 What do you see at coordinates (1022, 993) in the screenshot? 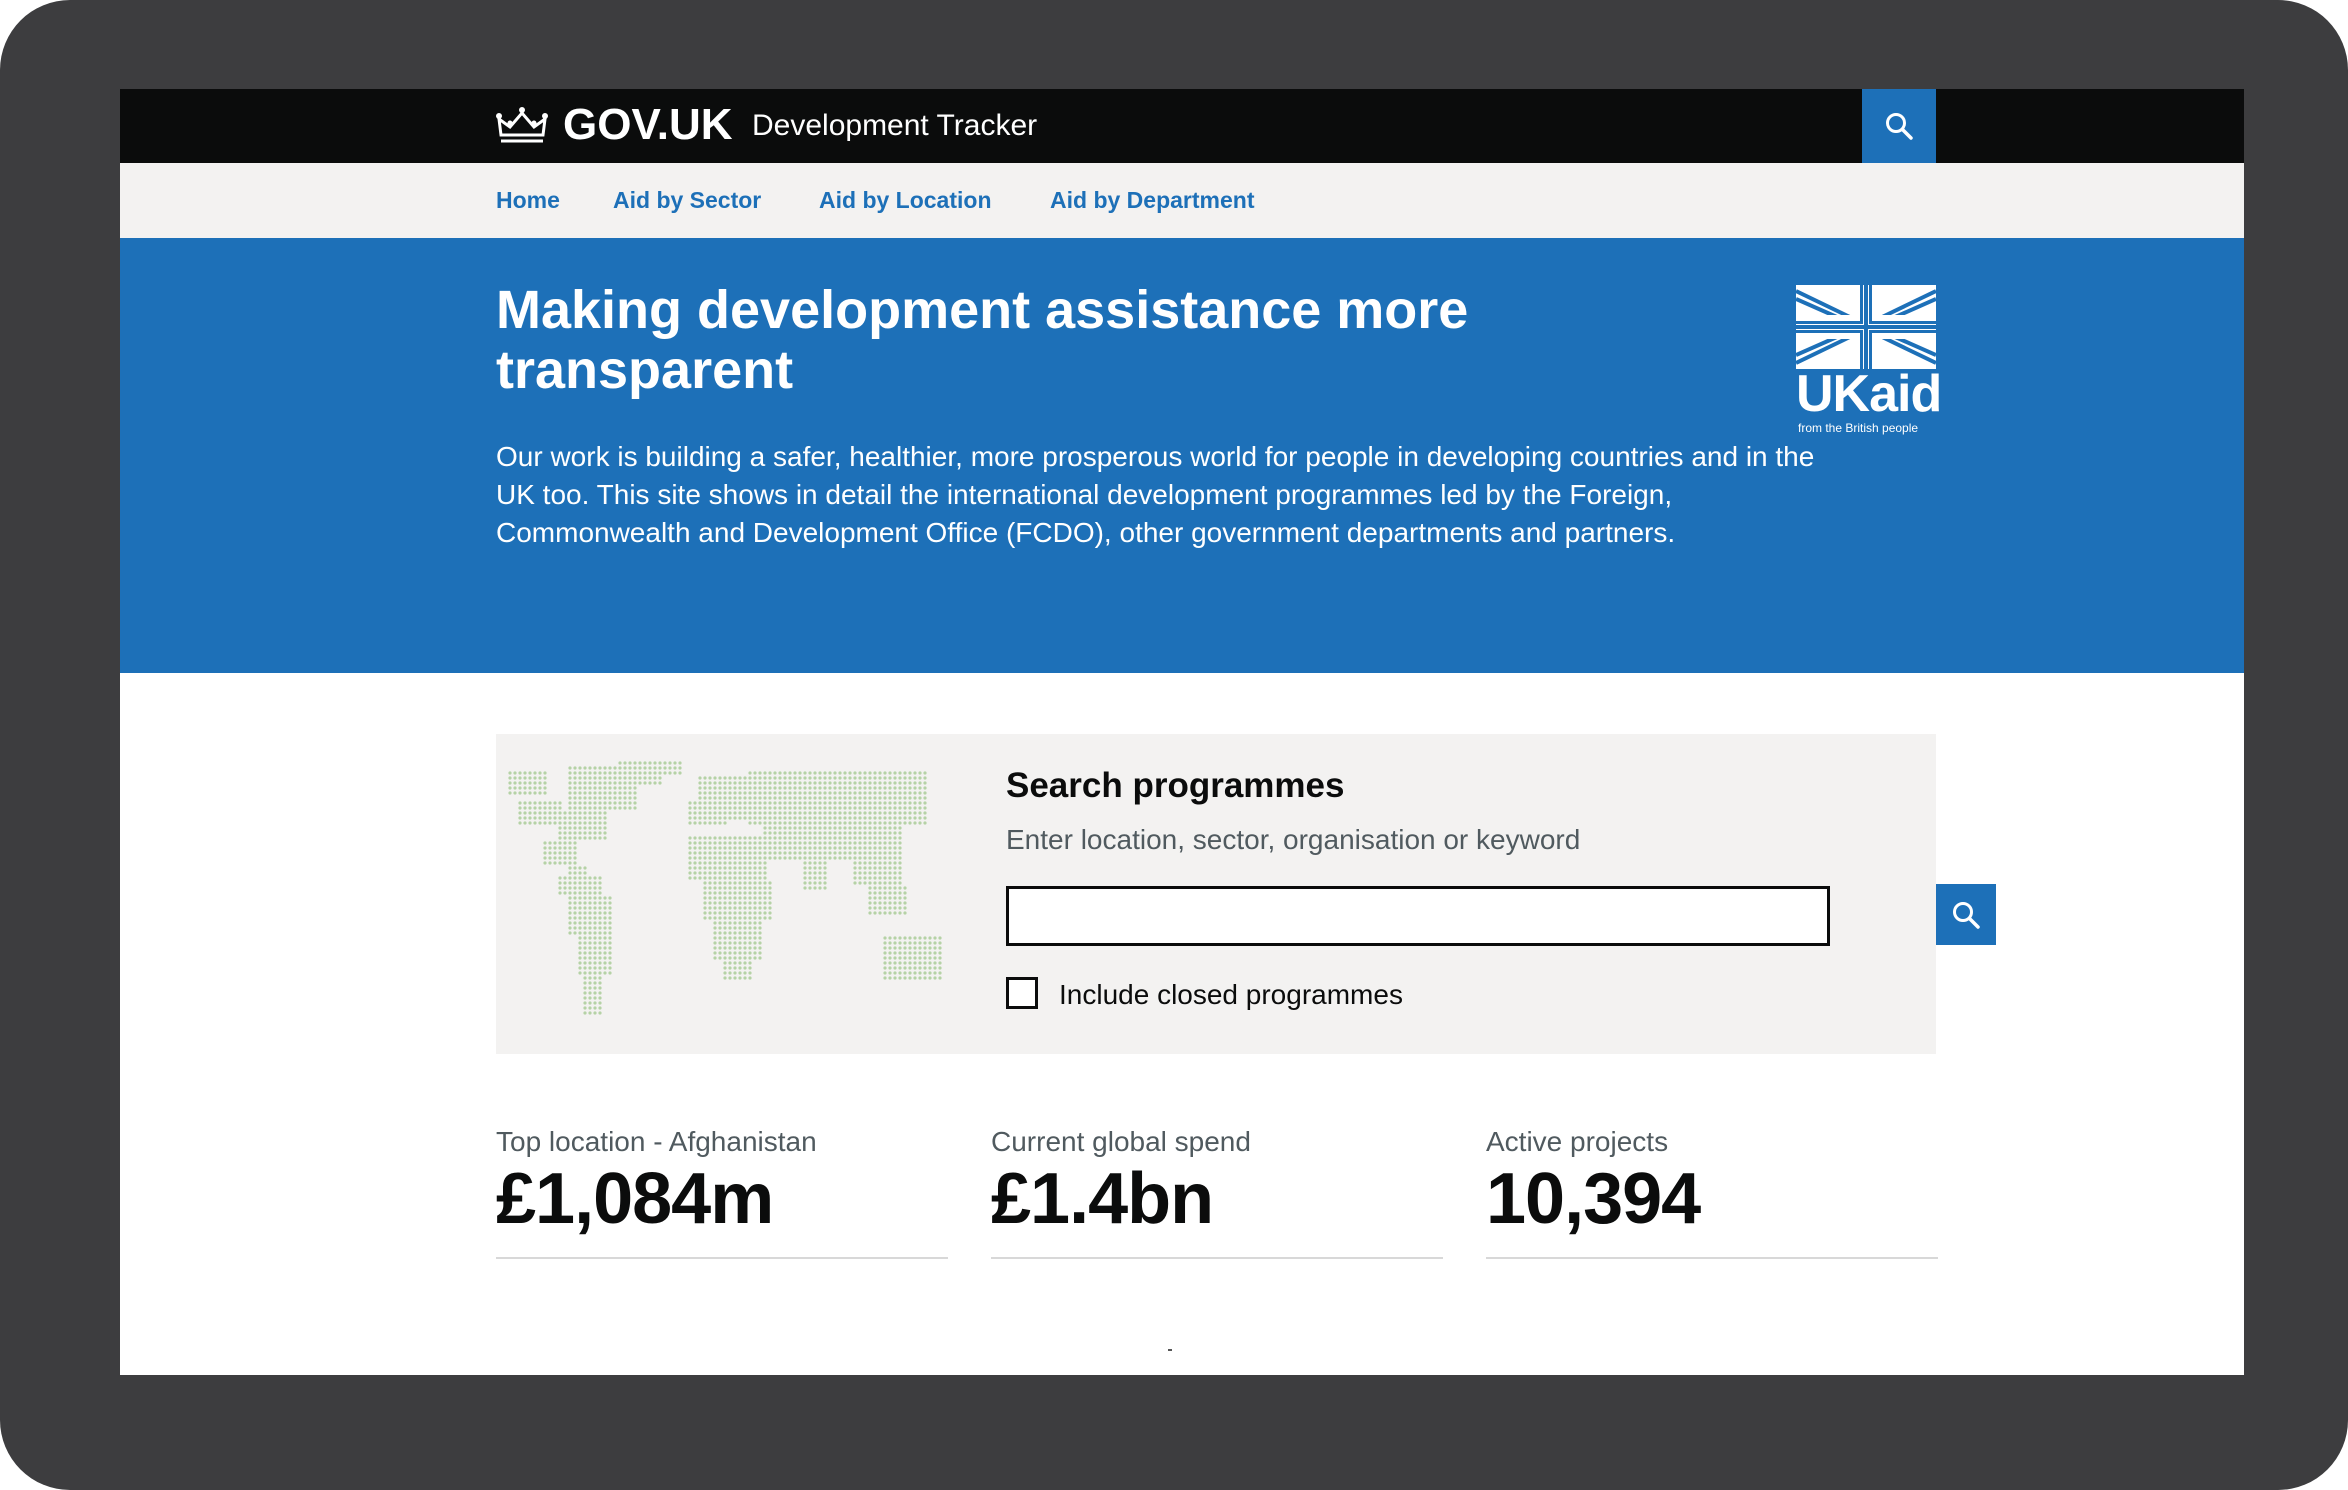
I see `include-closed-checkbox` at bounding box center [1022, 993].